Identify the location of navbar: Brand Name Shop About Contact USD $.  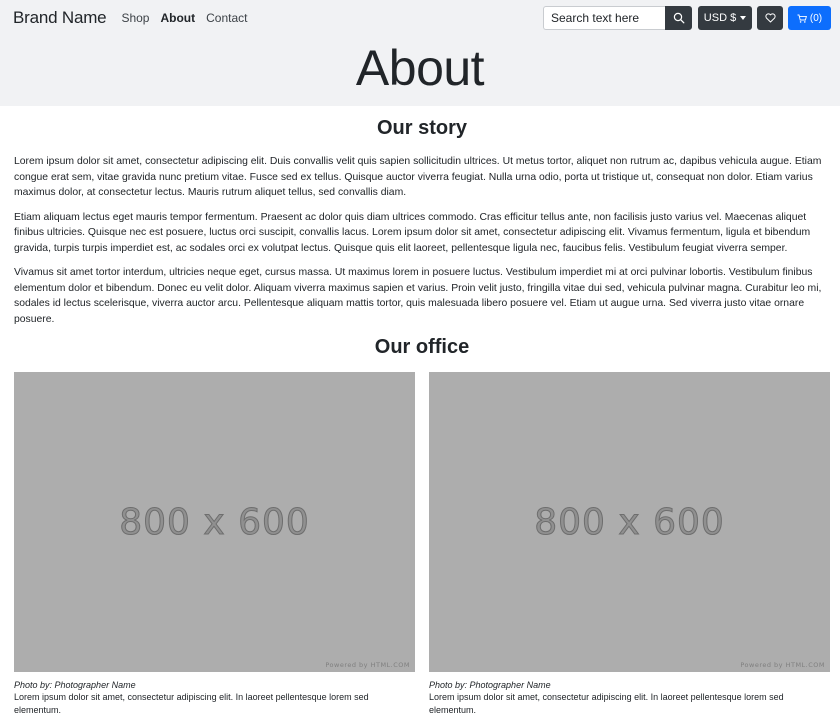
(420, 18).